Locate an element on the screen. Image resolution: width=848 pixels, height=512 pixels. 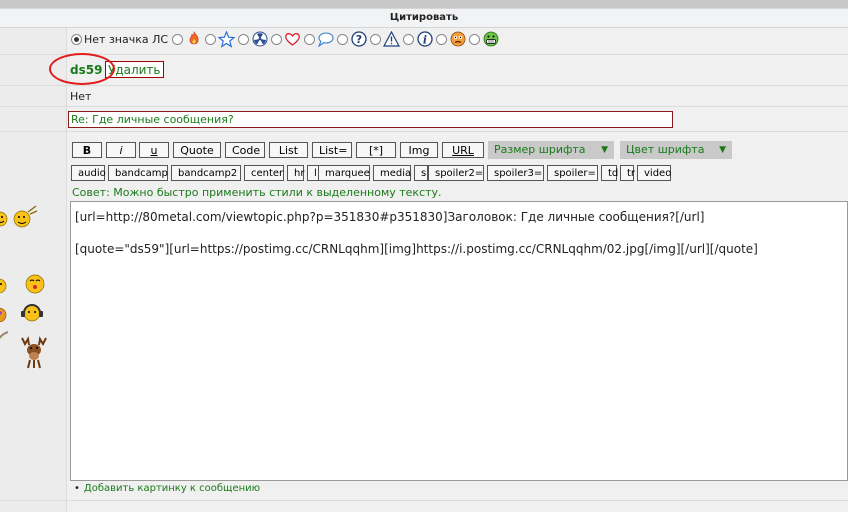
list-button: List is located at coordinates (288, 150).